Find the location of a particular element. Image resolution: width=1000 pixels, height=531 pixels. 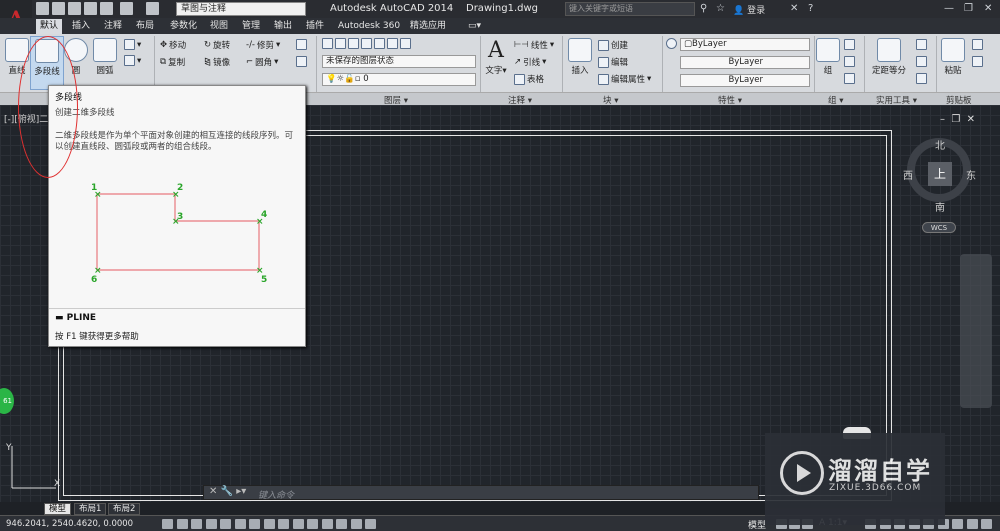

layer-dropdown: 💡☼🔓▫ 0 is located at coordinates (399, 79).